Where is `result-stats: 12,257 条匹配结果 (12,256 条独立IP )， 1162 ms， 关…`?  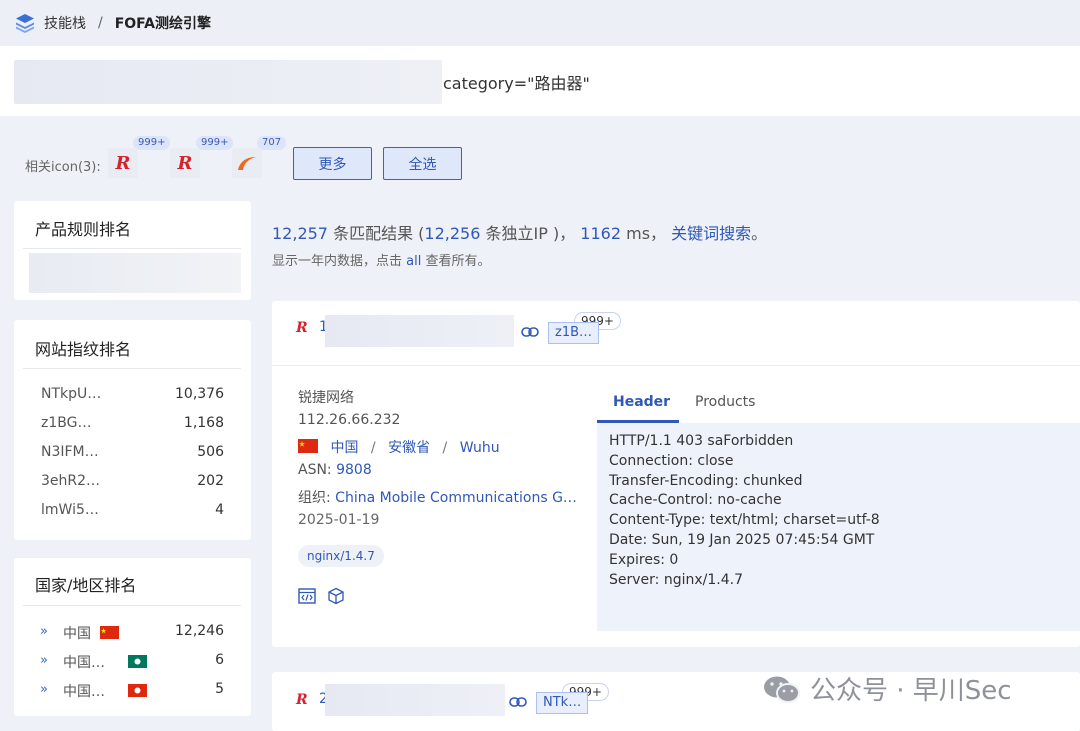
result-stats: 12,257 条匹配结果 (12,256 条独立IP )， 1162 ms， 关… is located at coordinates (520, 233).